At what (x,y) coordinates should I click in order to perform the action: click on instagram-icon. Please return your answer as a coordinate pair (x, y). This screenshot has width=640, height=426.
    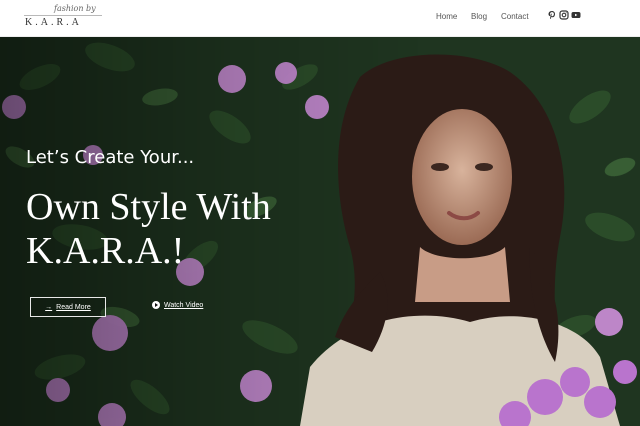
    Looking at the image, I should click on (564, 15).